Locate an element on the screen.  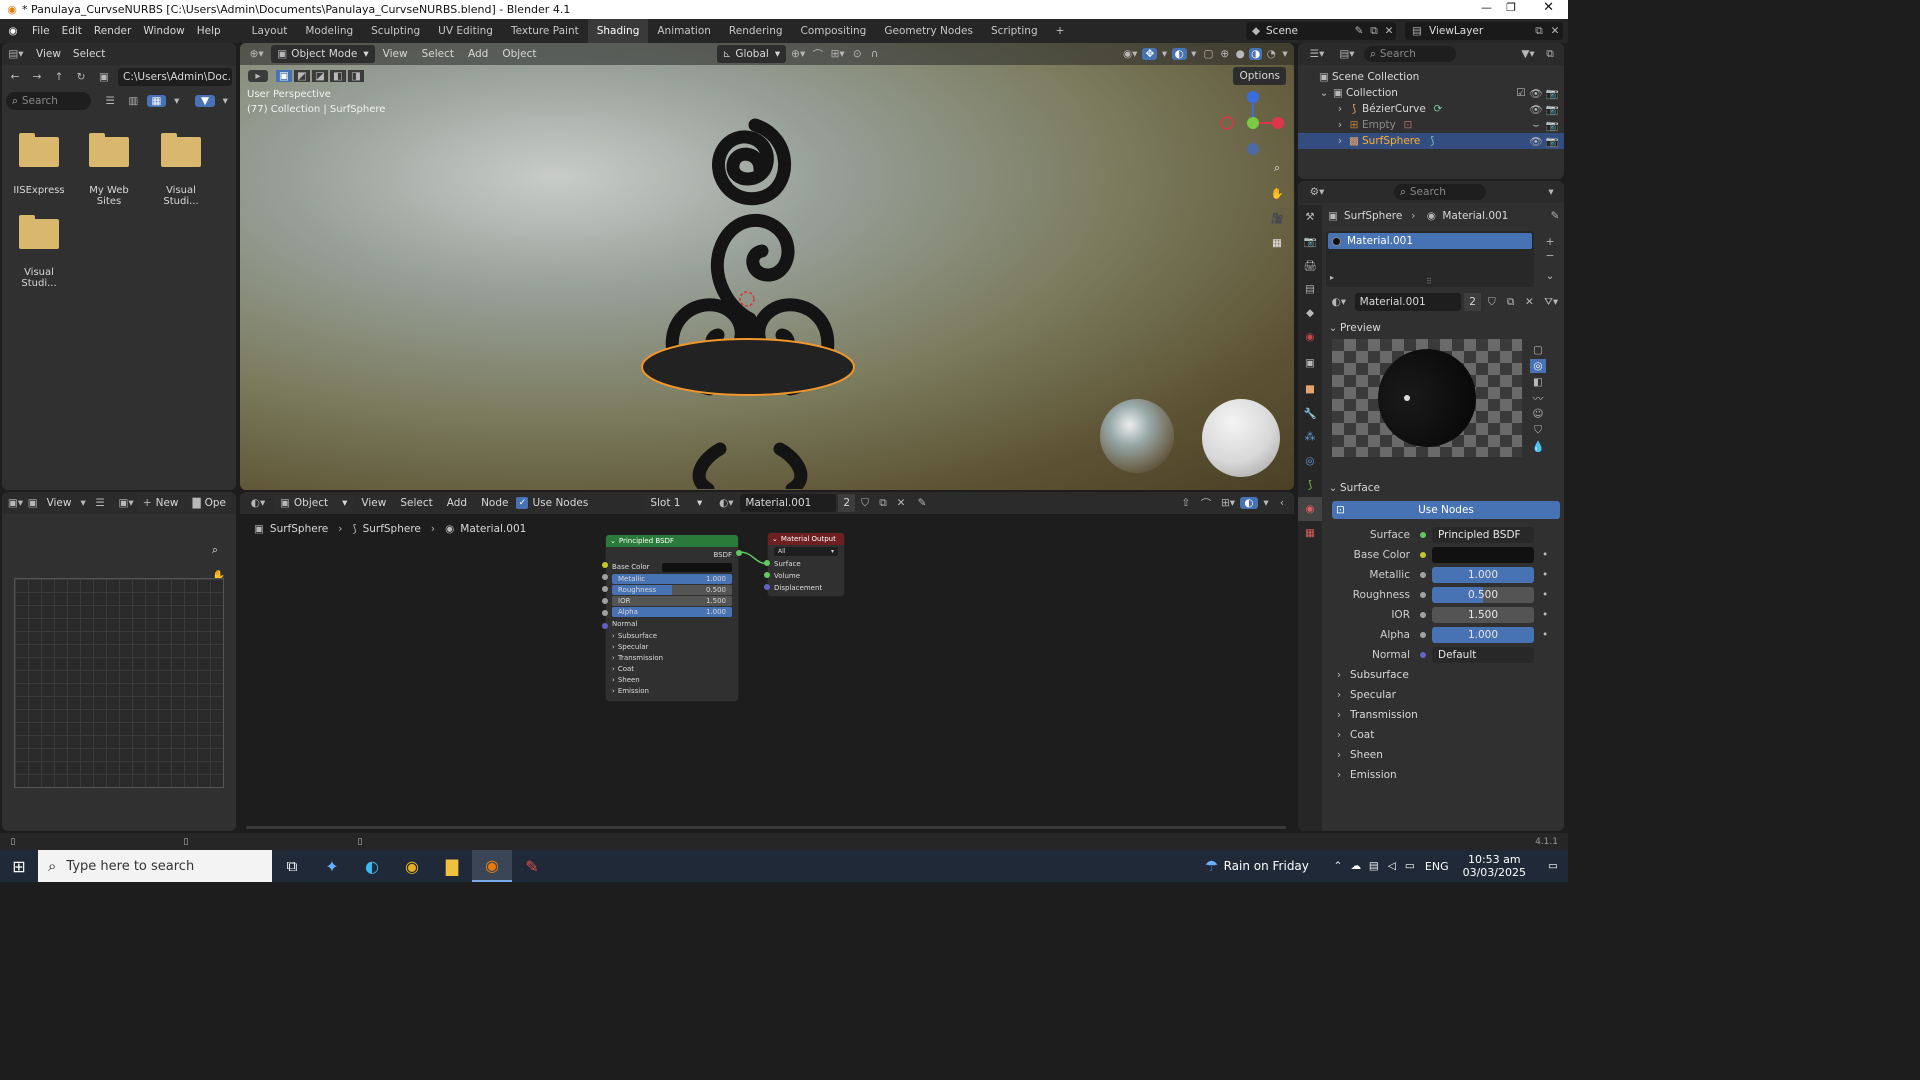
tab-modeling: Modeling is located at coordinates (329, 31).